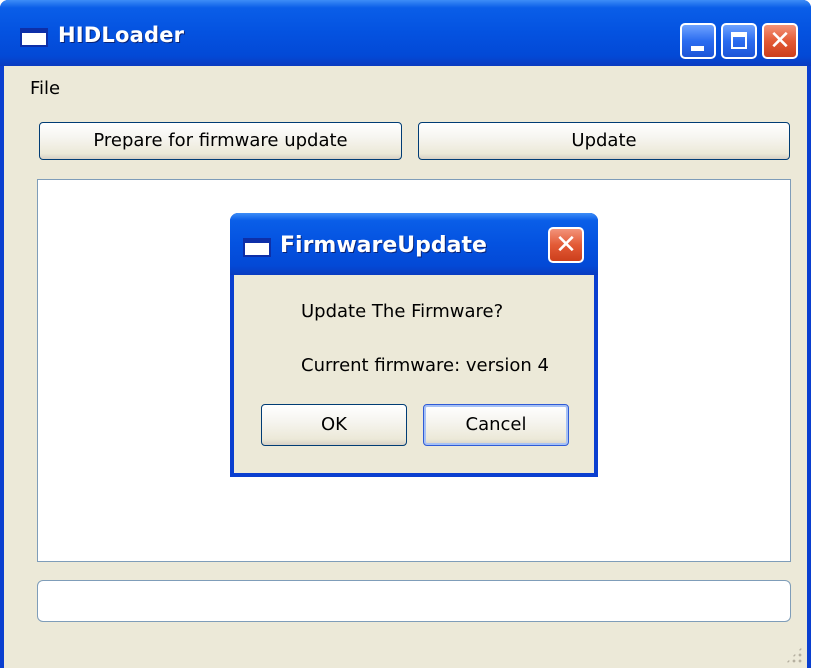 This screenshot has width=814, height=670. I want to click on menu-bar: File, so click(405, 88).